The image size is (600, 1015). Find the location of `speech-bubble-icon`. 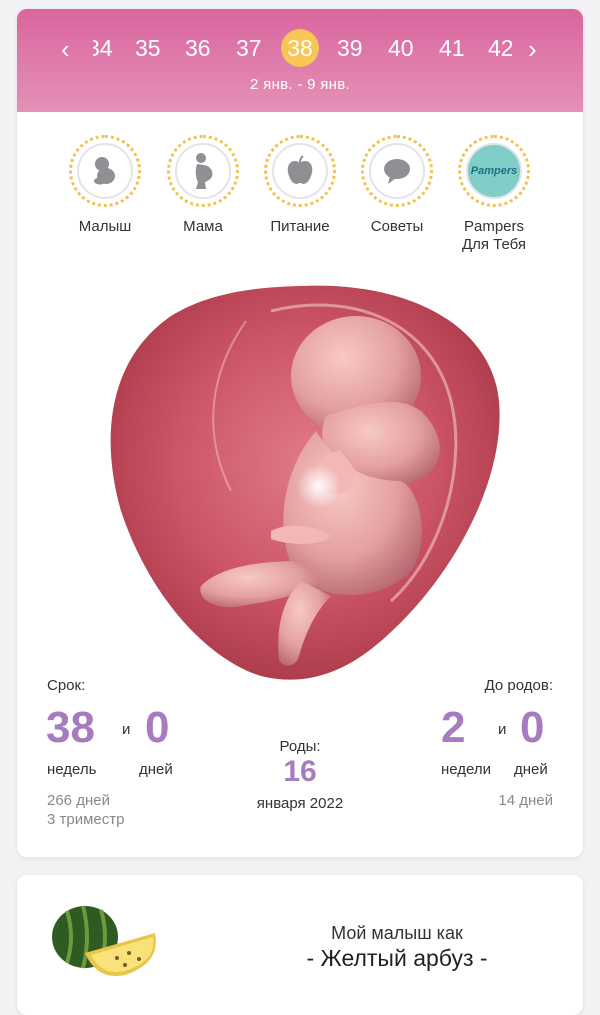

speech-bubble-icon is located at coordinates (397, 171).